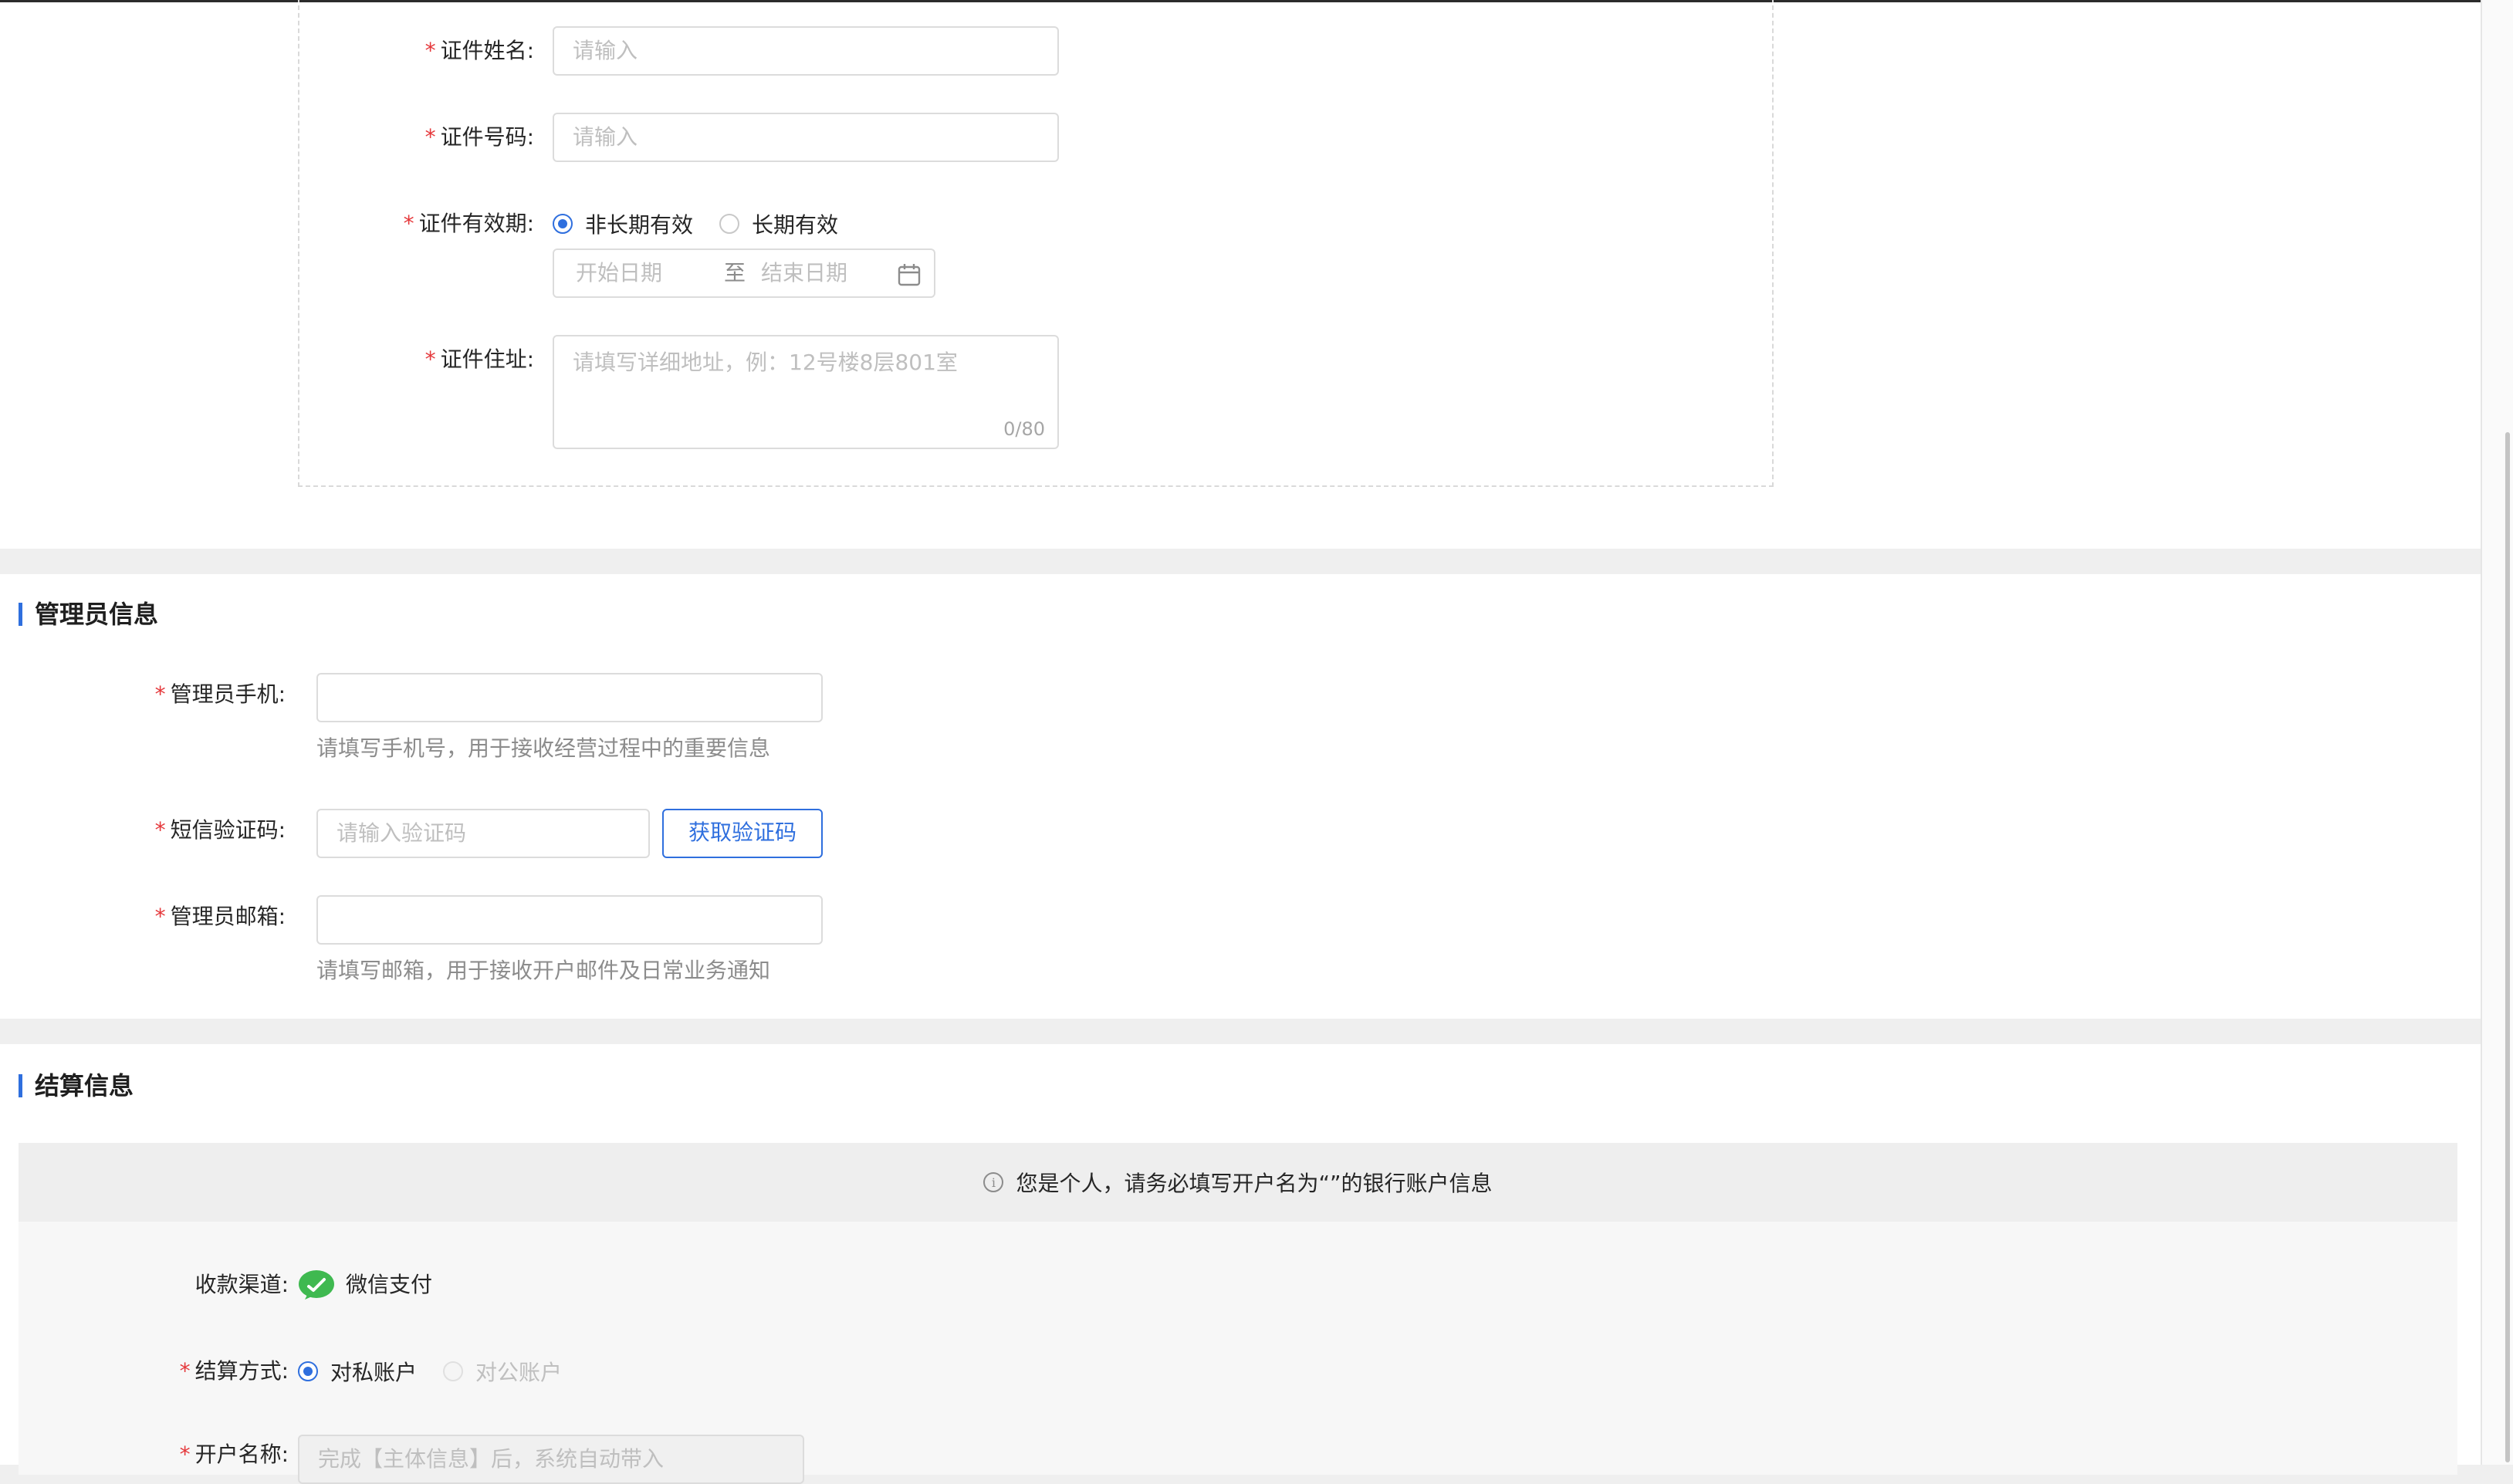 The height and width of the screenshot is (1484, 2513). I want to click on calendar-icon, so click(909, 274).